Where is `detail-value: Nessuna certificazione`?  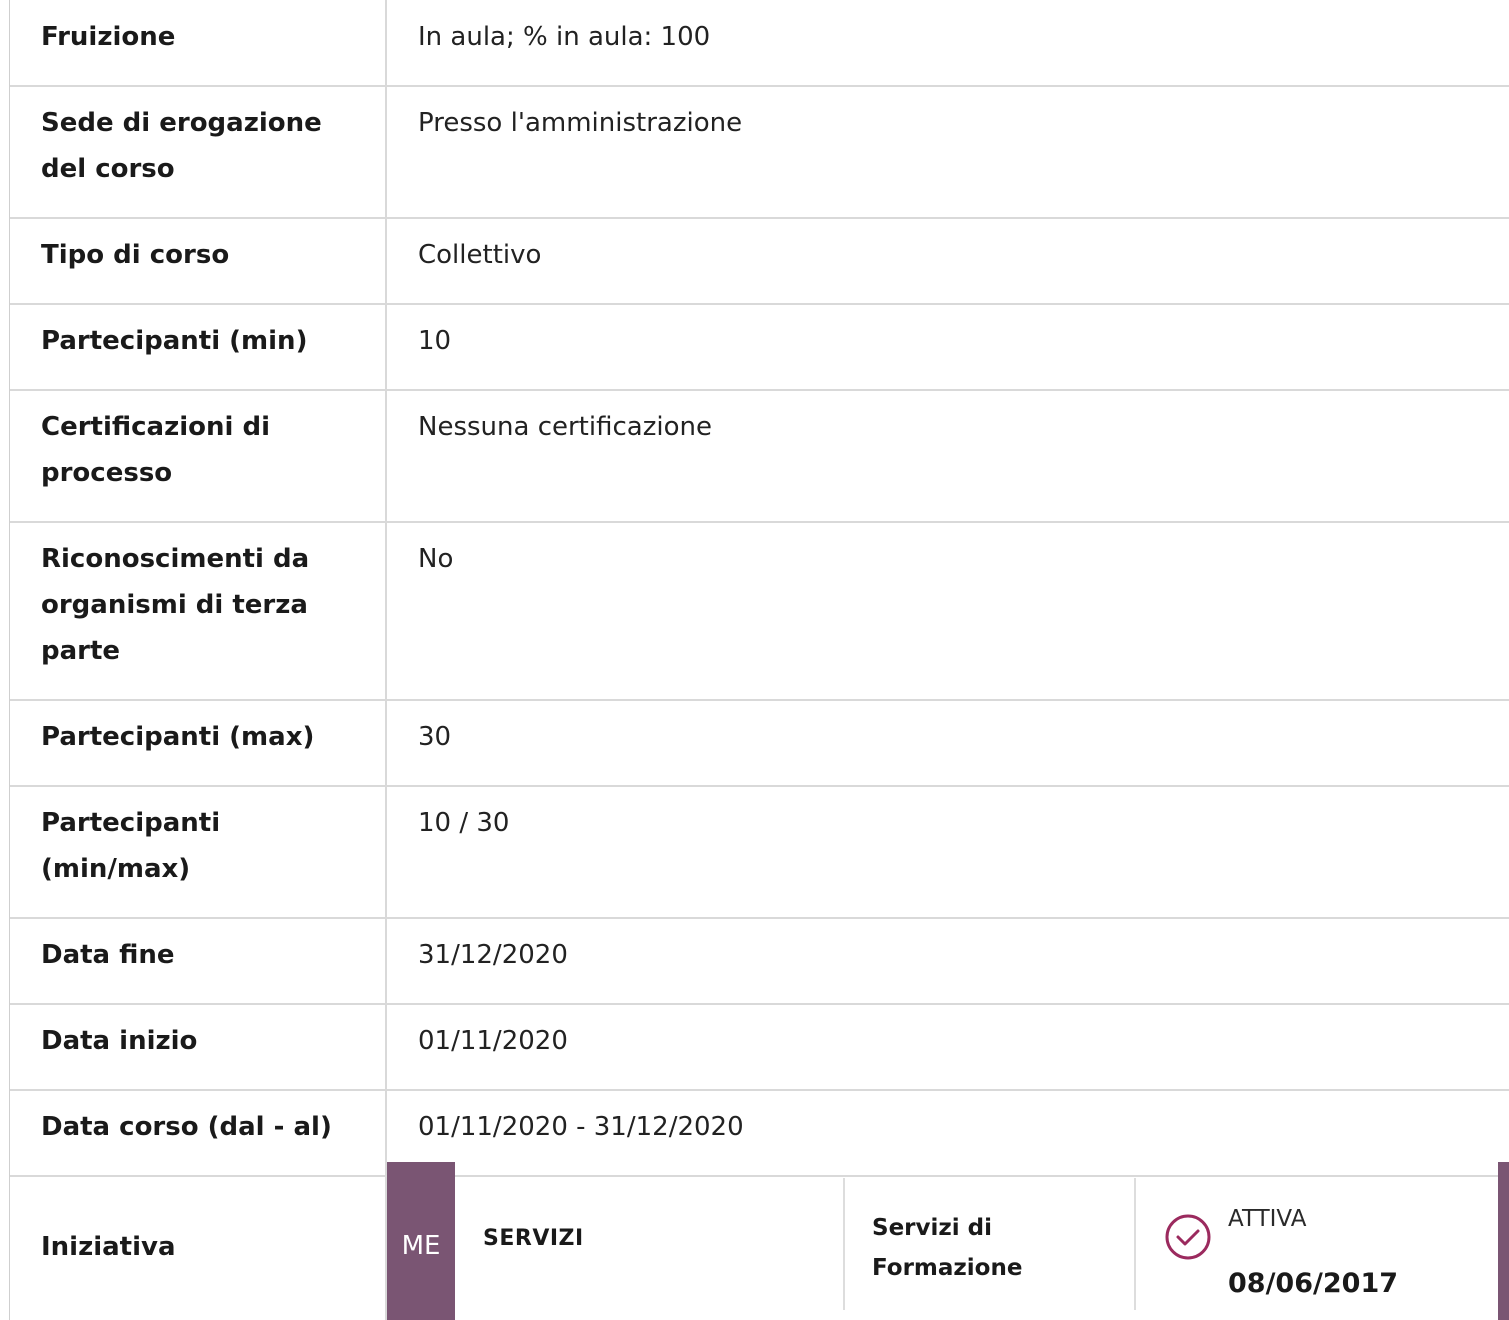
detail-value: Nessuna certificazione is located at coordinates (947, 456).